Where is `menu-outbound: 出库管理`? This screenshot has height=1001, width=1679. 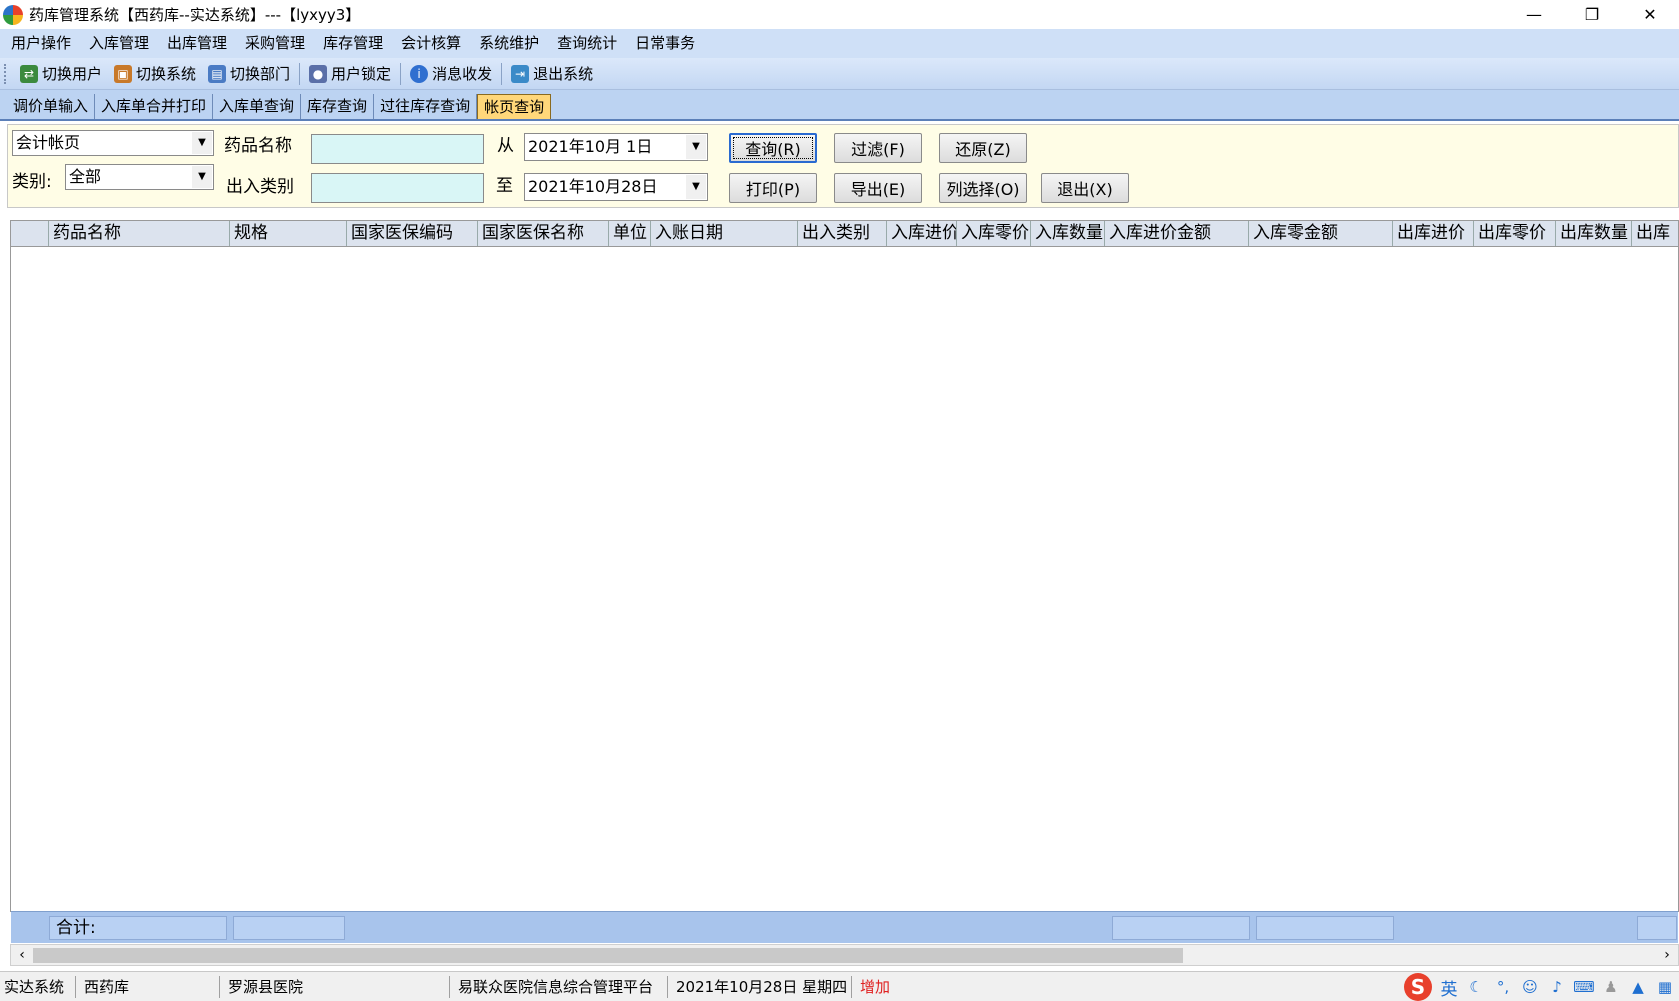 menu-outbound: 出库管理 is located at coordinates (197, 43).